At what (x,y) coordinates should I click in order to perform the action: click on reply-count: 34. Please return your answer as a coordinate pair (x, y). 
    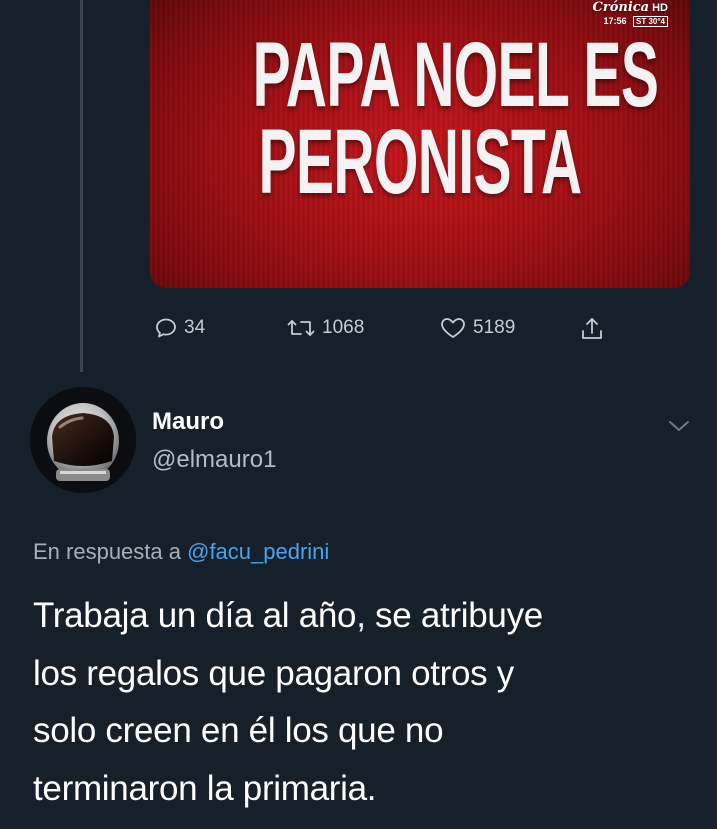
    Looking at the image, I should click on (195, 327).